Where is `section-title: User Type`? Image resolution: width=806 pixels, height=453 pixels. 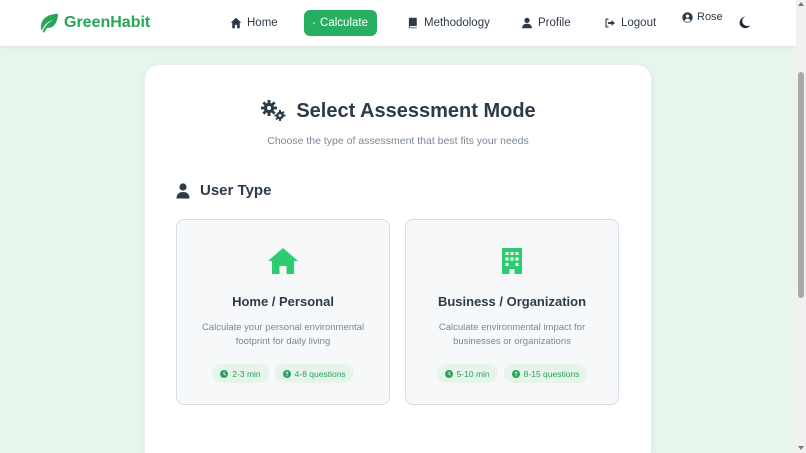
section-title: User Type is located at coordinates (236, 190).